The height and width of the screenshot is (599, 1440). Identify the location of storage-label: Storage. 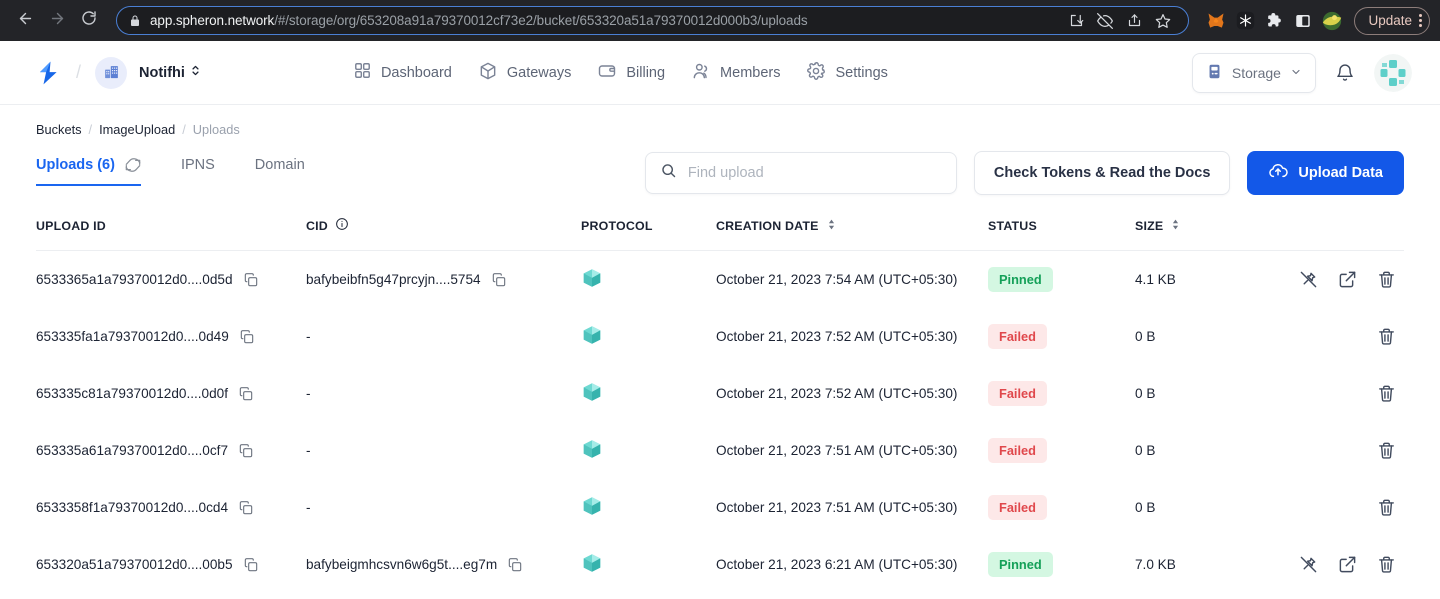
(1256, 72).